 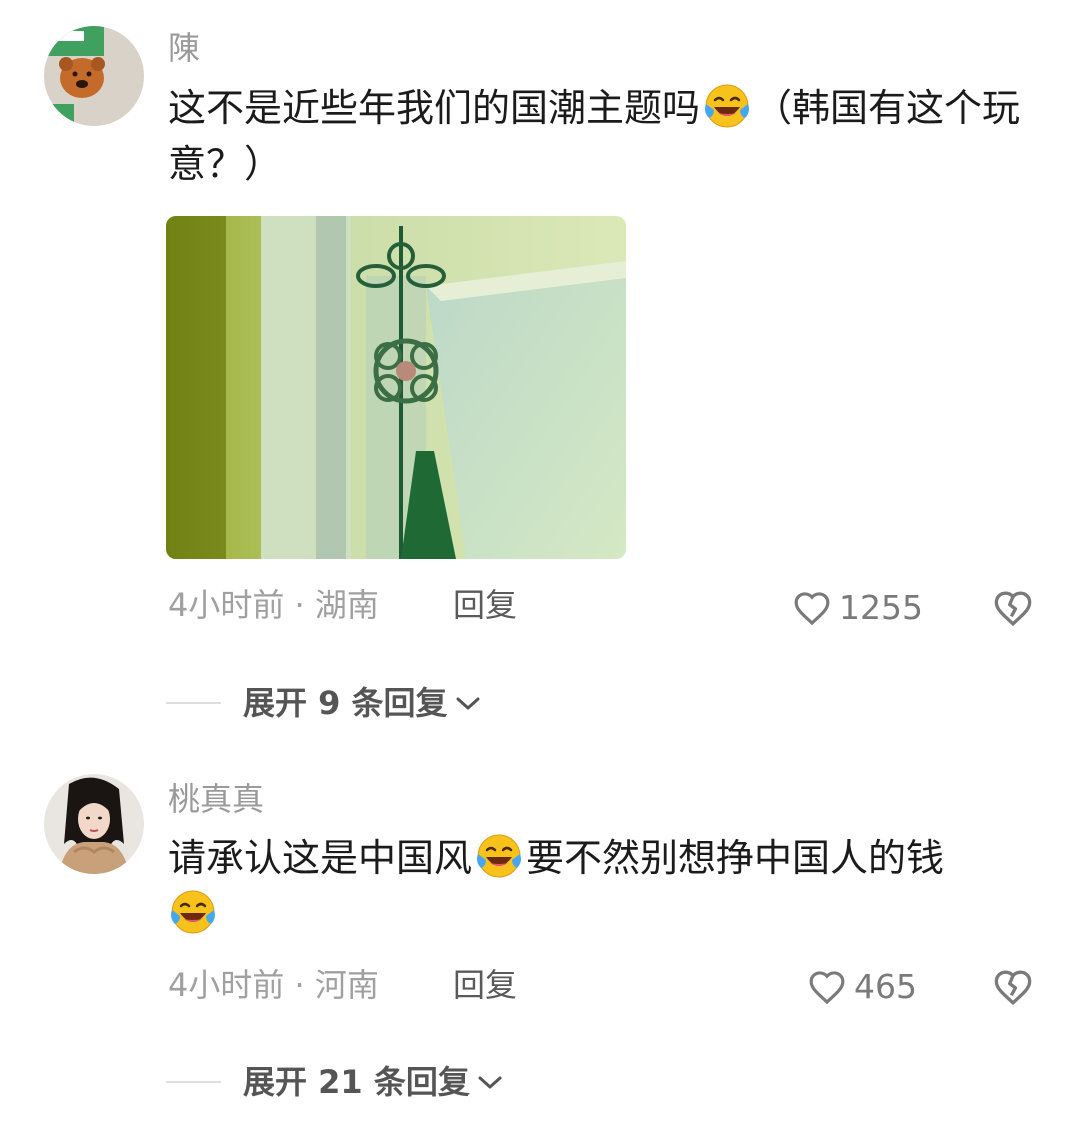 I want to click on comment-image, so click(x=396, y=387).